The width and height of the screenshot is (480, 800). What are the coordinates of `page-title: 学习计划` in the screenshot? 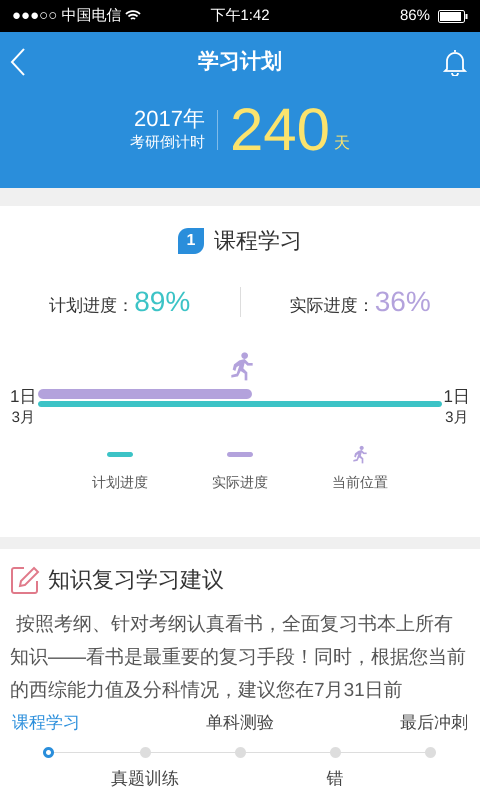 It's located at (240, 62).